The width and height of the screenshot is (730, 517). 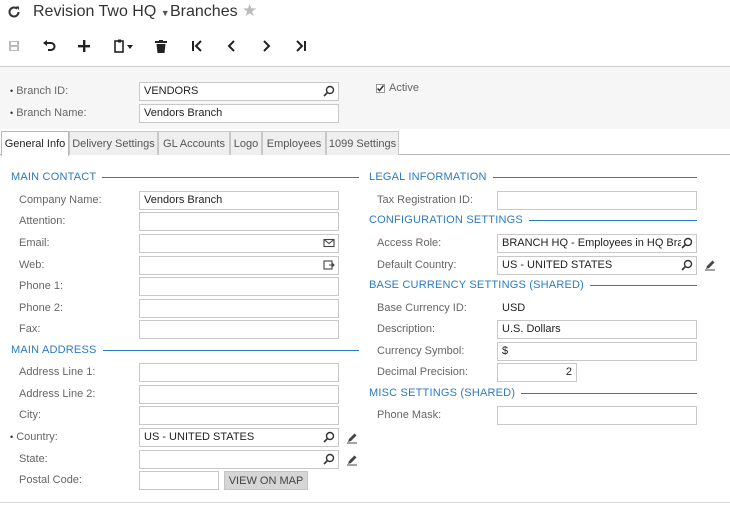 I want to click on prev-icon, so click(x=232, y=46).